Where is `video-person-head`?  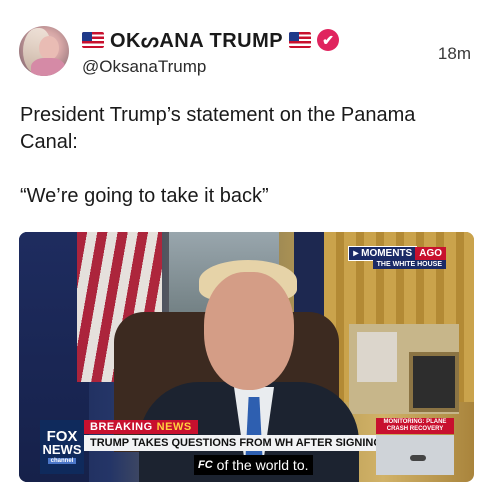 video-person-head is located at coordinates (249, 331).